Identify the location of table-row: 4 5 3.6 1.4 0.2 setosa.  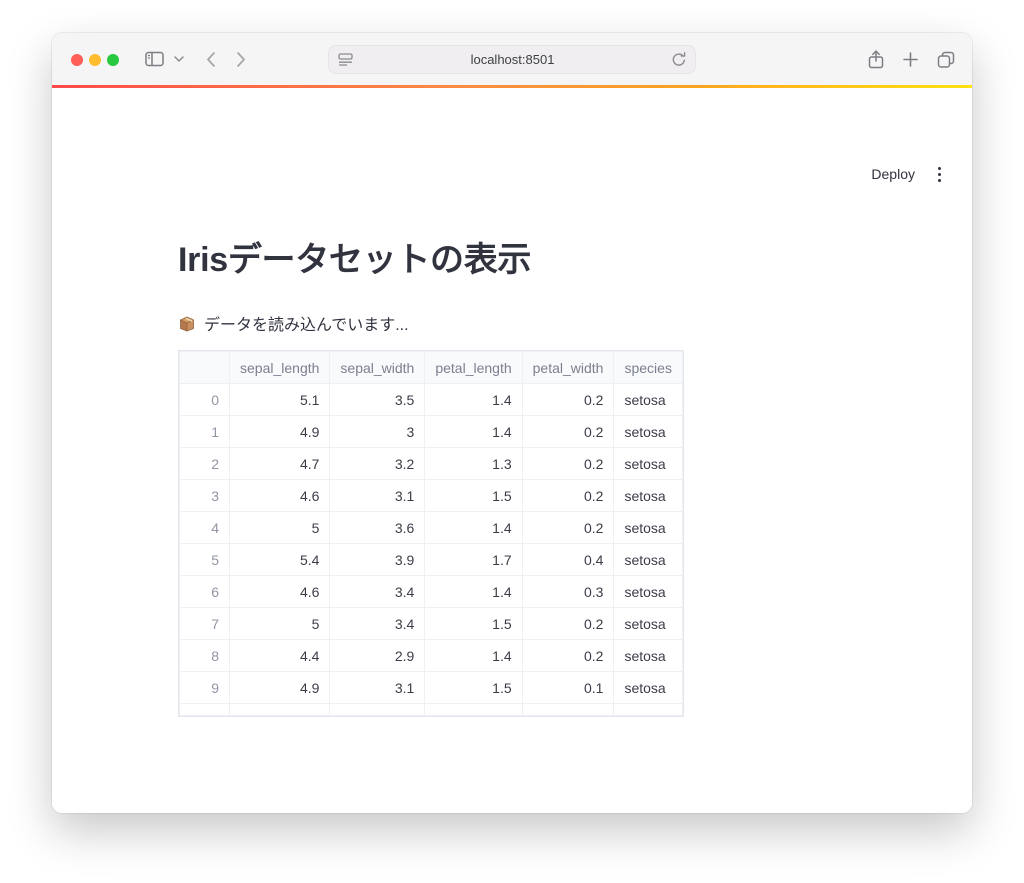
(431, 527).